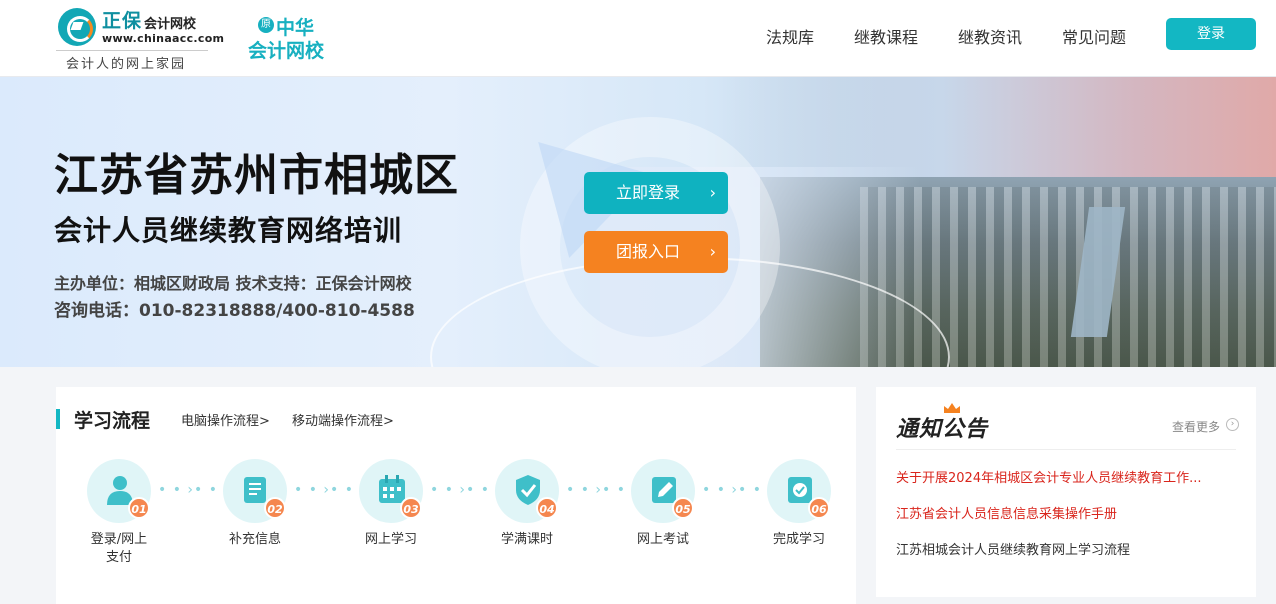 This screenshot has height=604, width=1276. Describe the element at coordinates (659, 529) in the screenshot. I see `flow-step: 05 网上考试` at that location.